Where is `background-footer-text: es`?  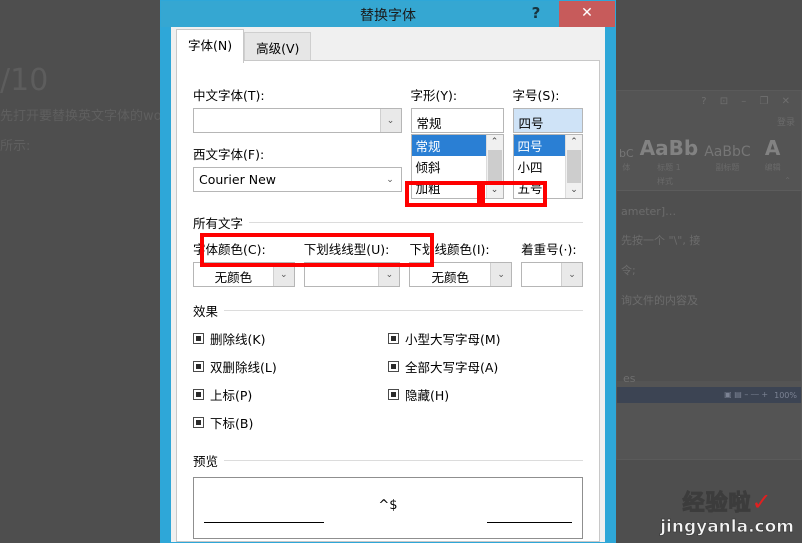
background-footer-text: es is located at coordinates (629, 378).